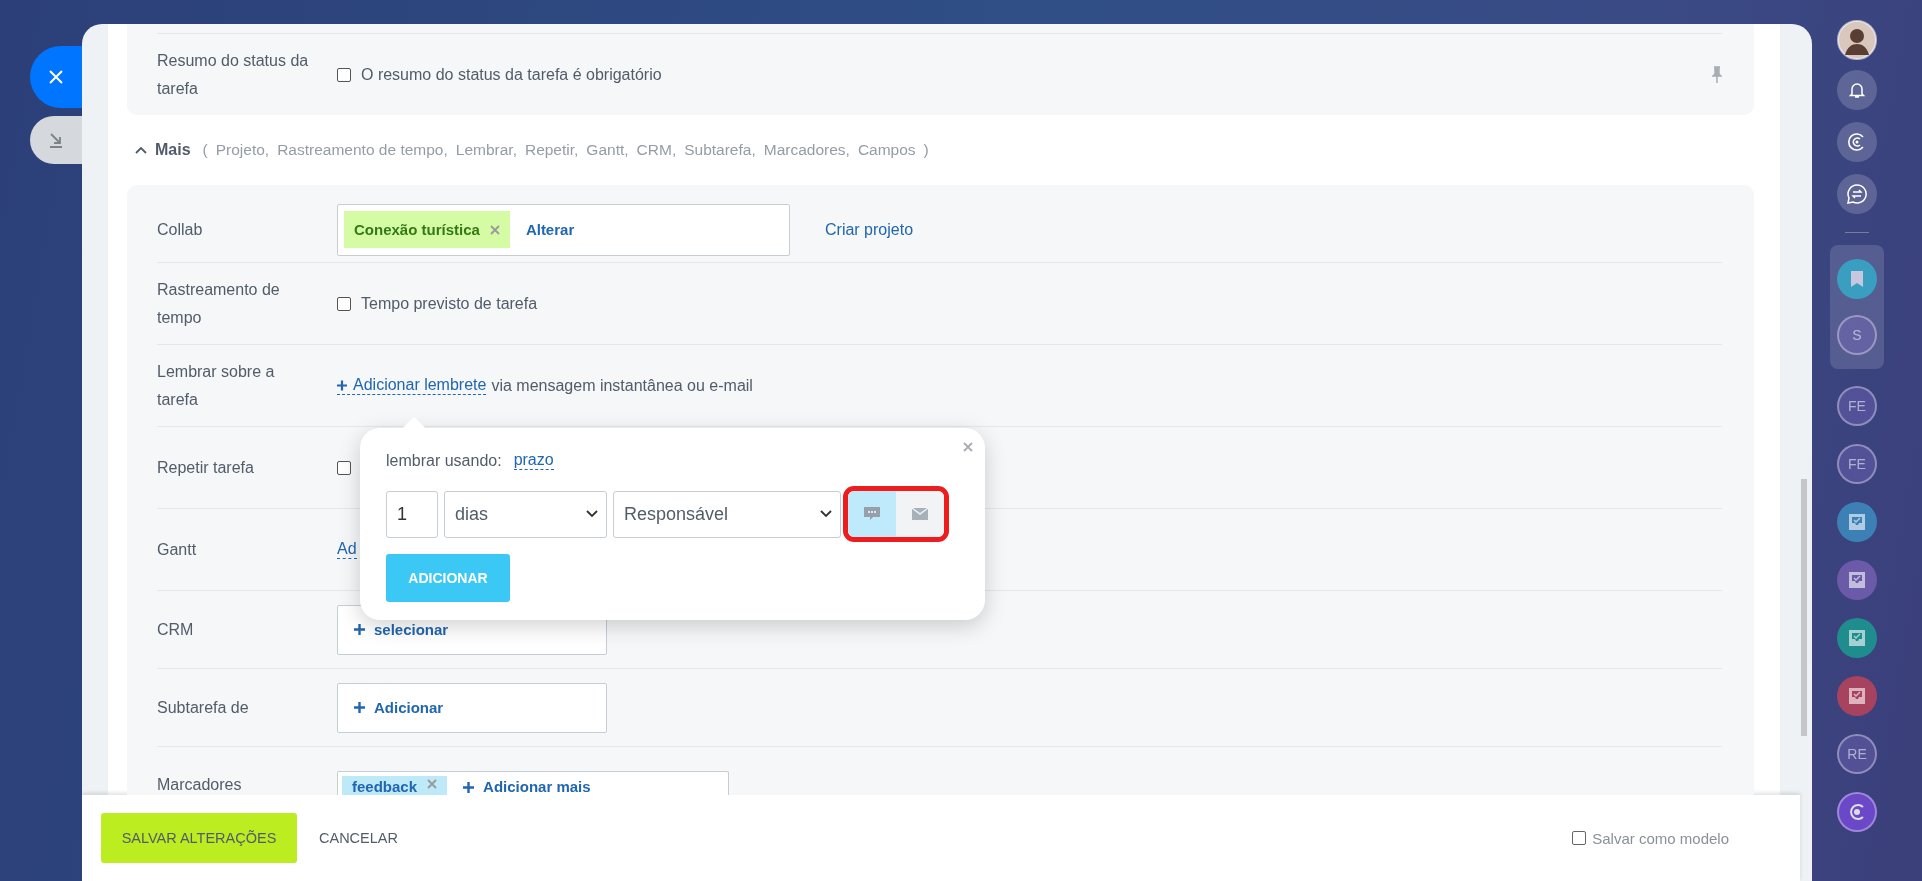  I want to click on bell-icon, so click(1857, 90).